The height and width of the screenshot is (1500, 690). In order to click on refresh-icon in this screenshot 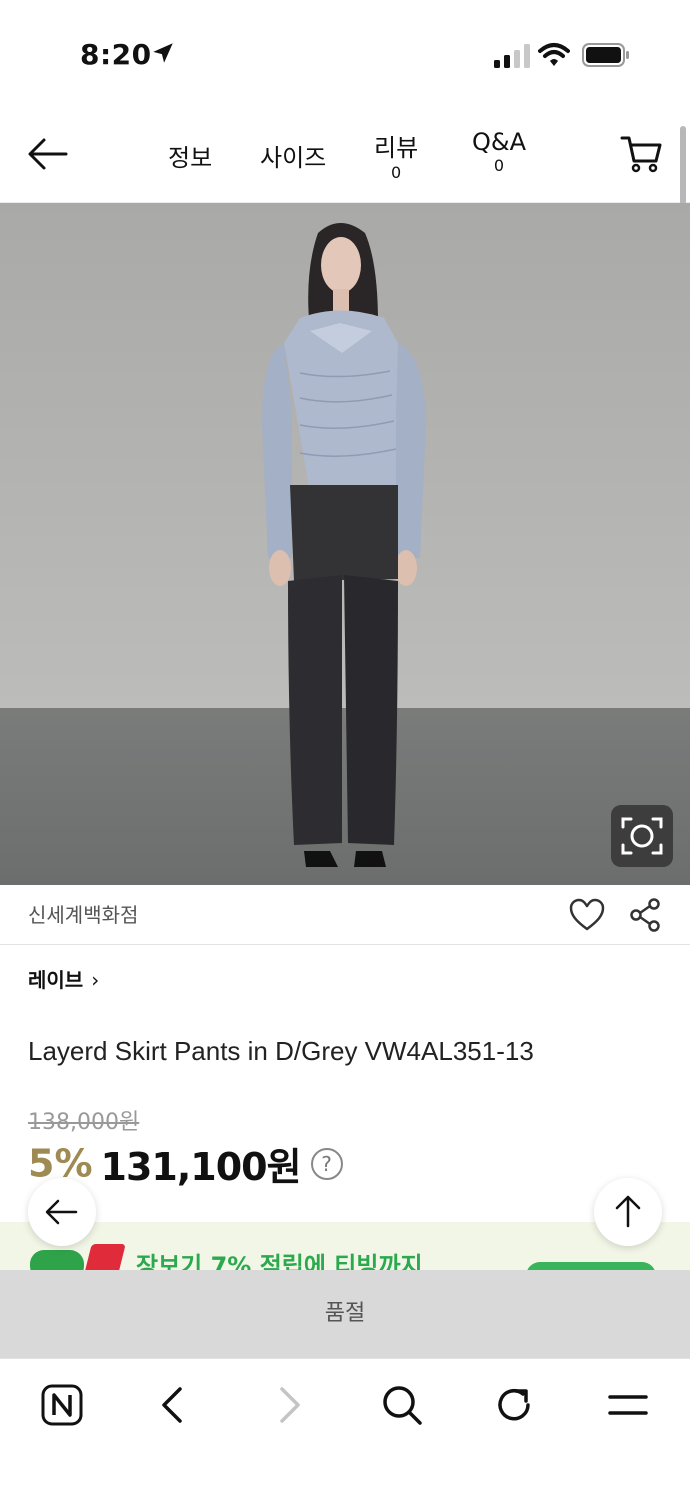, I will do `click(514, 1405)`.